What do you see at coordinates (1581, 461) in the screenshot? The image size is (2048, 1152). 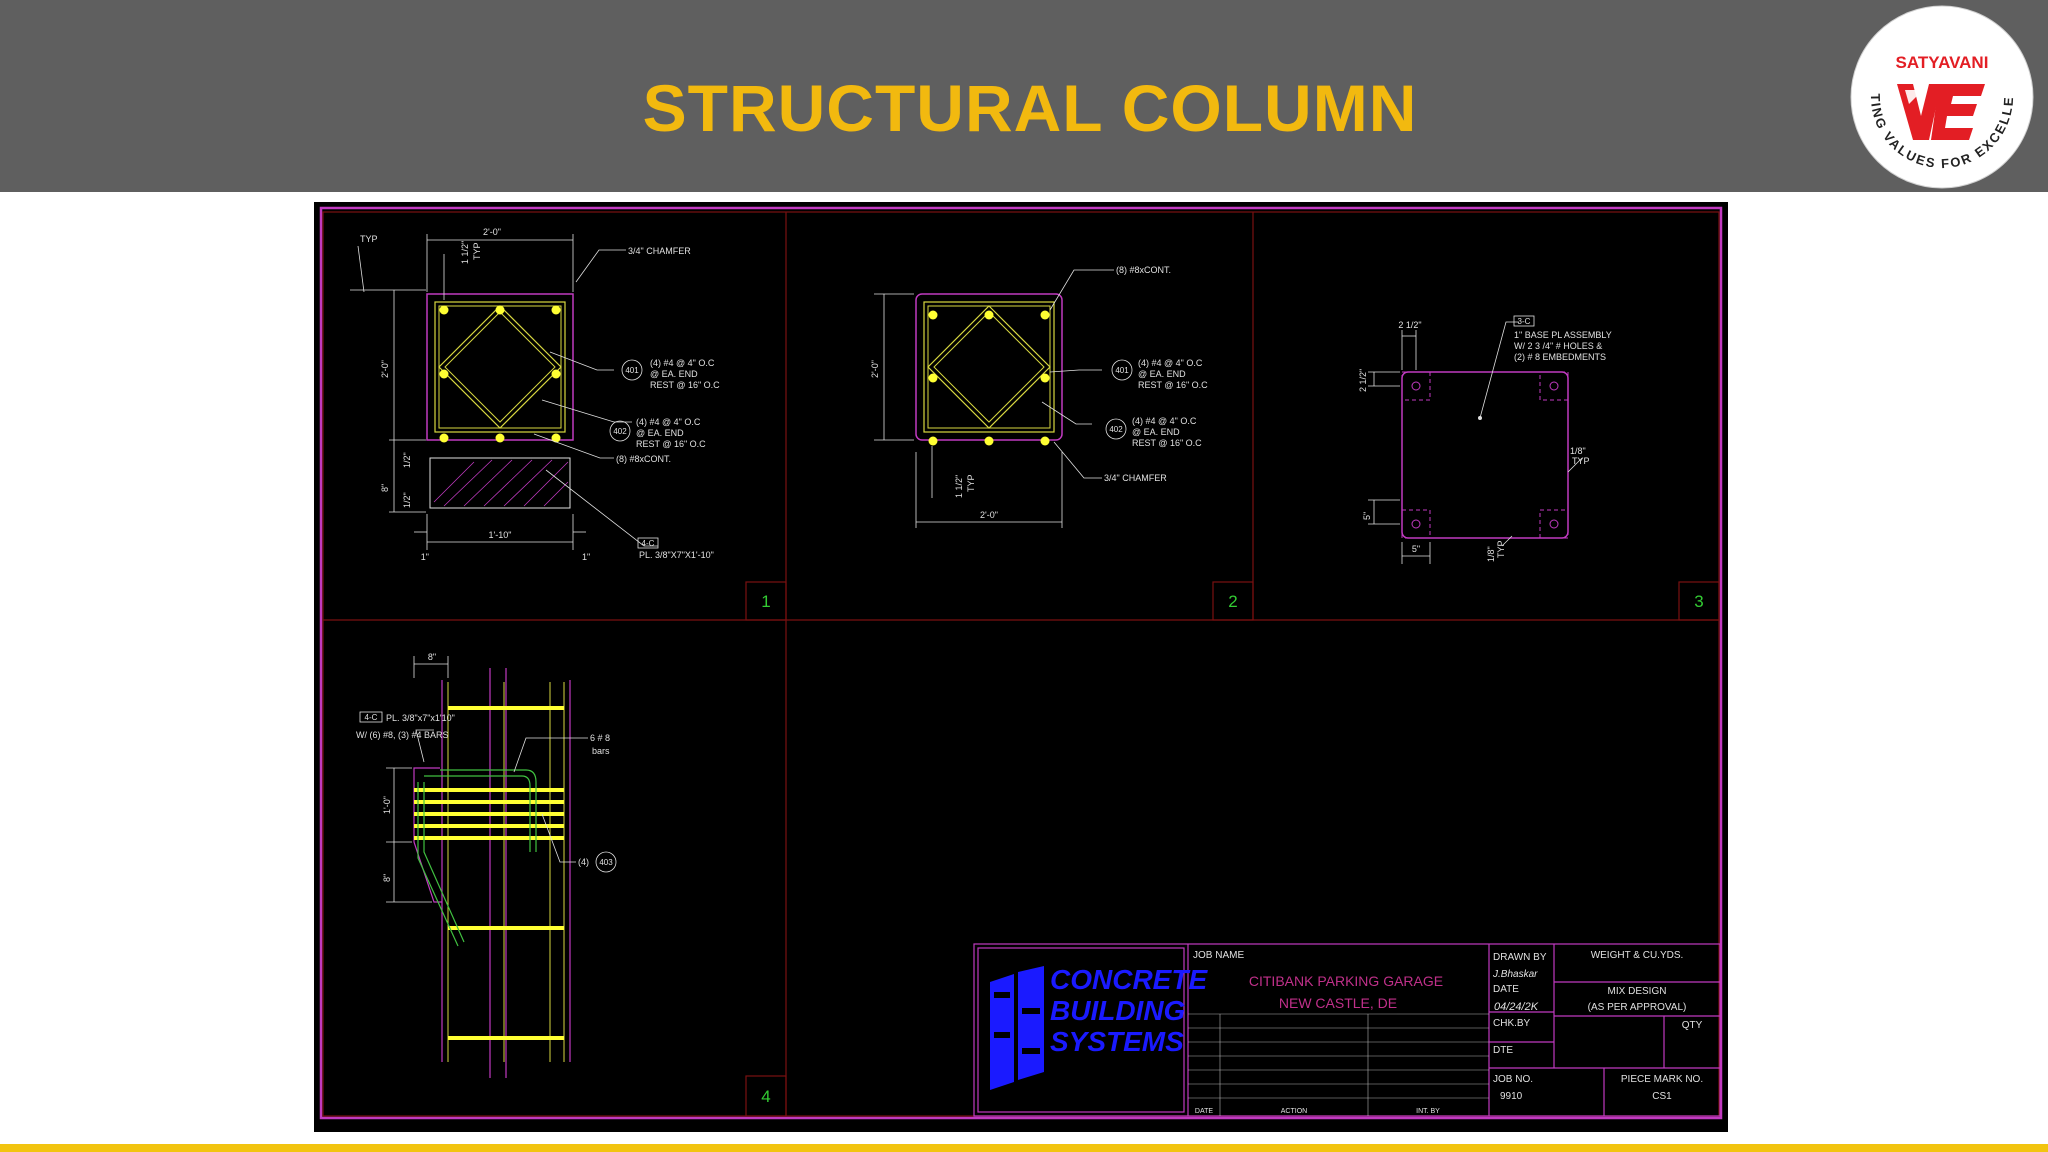 I see `p3-dim-typ: TYP` at bounding box center [1581, 461].